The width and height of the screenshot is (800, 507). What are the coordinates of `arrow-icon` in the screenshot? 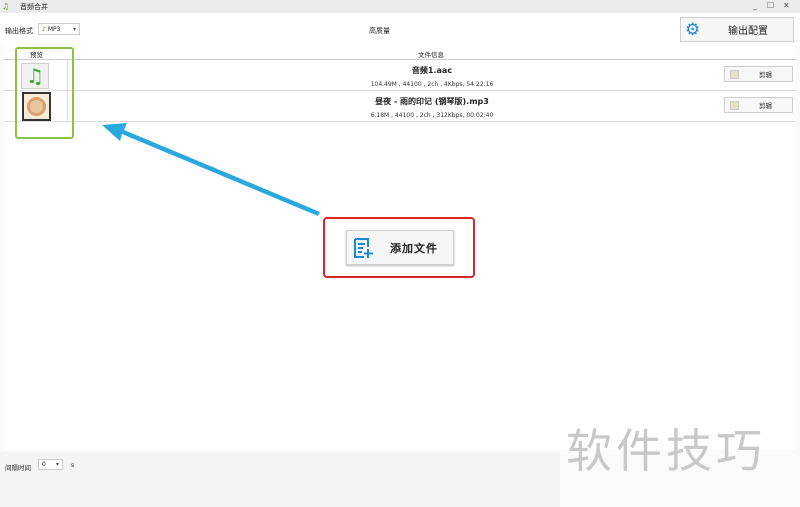 It's located at (211, 169).